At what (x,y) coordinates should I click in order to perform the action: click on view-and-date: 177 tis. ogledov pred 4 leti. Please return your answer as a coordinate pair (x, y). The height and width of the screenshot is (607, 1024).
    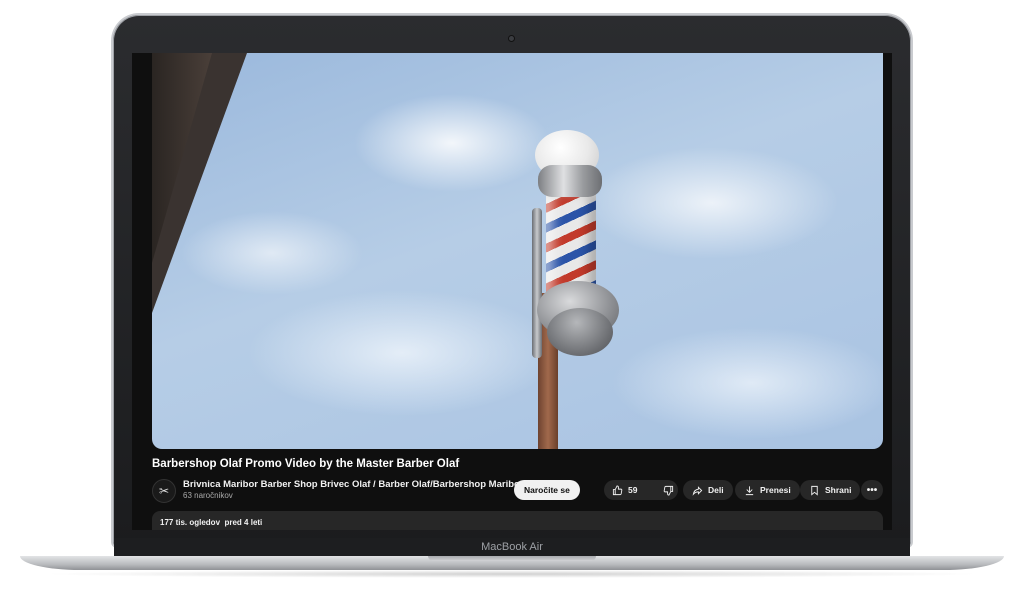
    Looking at the image, I should click on (211, 522).